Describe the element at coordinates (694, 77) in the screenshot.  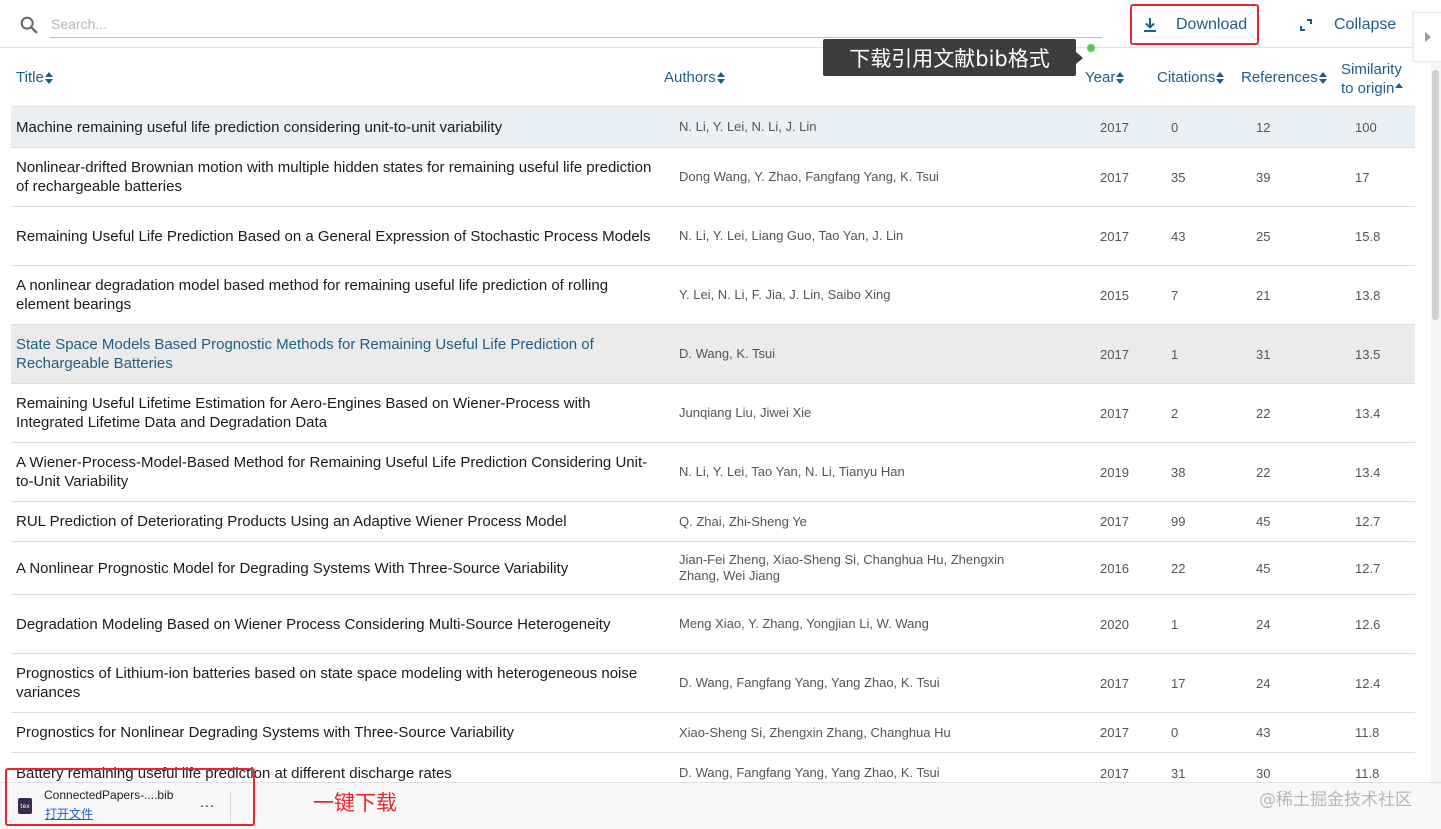
I see `column-header-authors: Authors` at that location.